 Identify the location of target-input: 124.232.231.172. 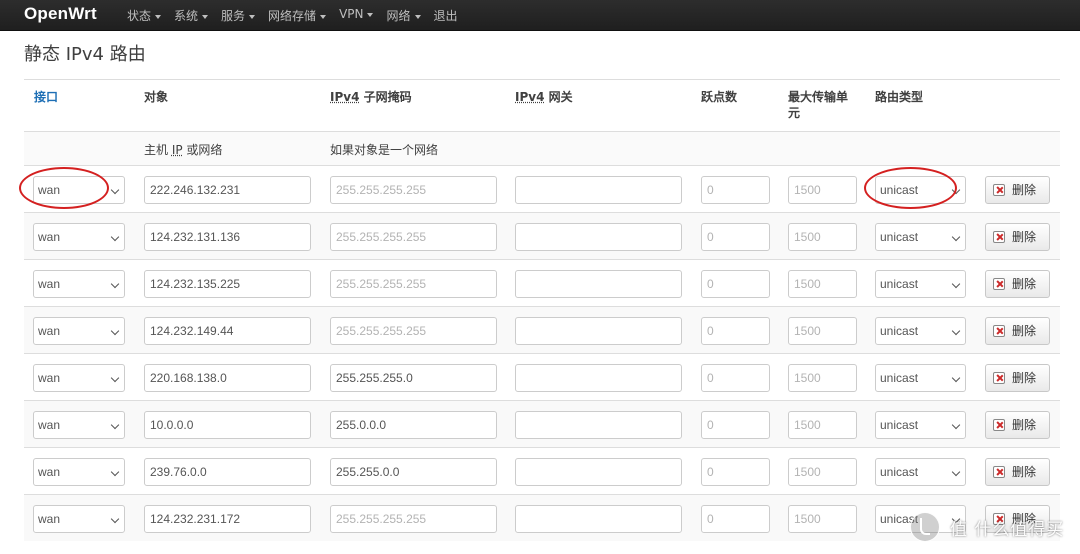
(227, 519).